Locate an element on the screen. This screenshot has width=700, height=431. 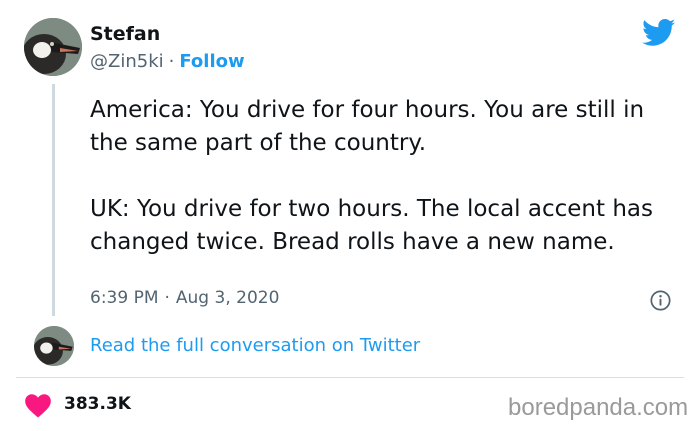
tweet-date: Aug 3, 2020 is located at coordinates (228, 298).